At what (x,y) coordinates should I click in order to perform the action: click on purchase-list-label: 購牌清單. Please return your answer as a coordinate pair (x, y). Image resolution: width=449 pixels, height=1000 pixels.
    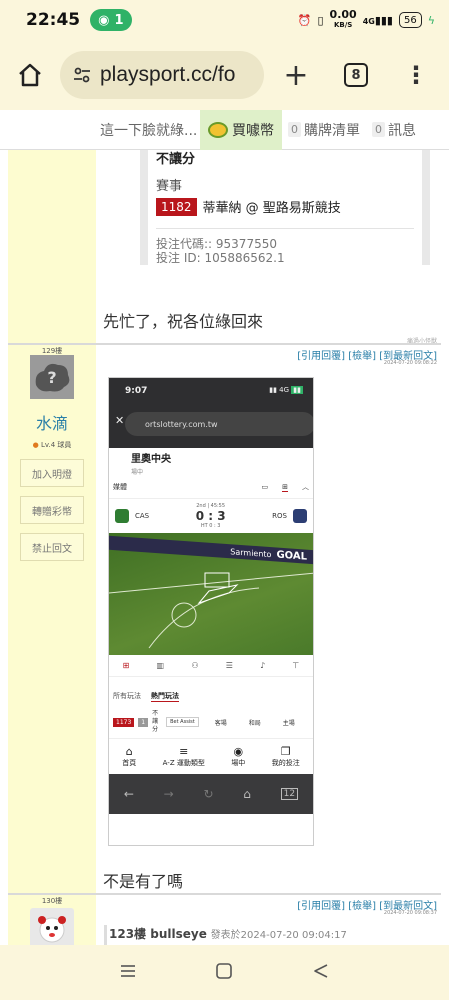
    Looking at the image, I should click on (332, 130).